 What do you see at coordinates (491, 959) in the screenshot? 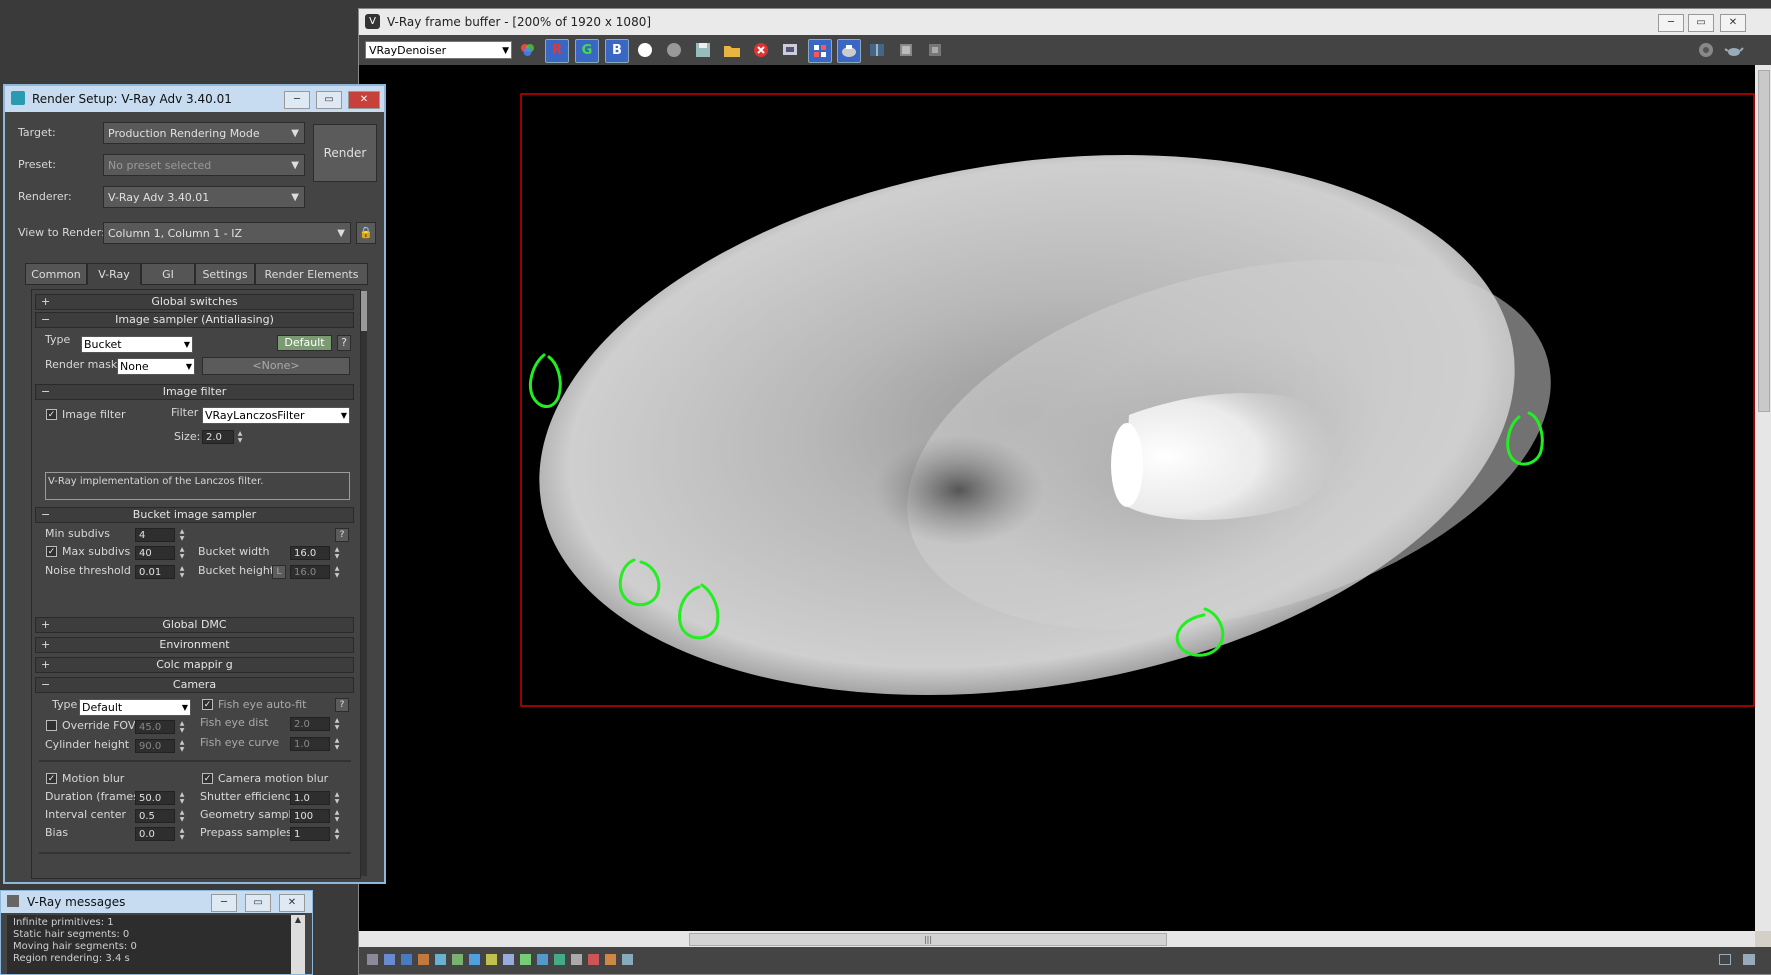
I see `white-balance-icon` at bounding box center [491, 959].